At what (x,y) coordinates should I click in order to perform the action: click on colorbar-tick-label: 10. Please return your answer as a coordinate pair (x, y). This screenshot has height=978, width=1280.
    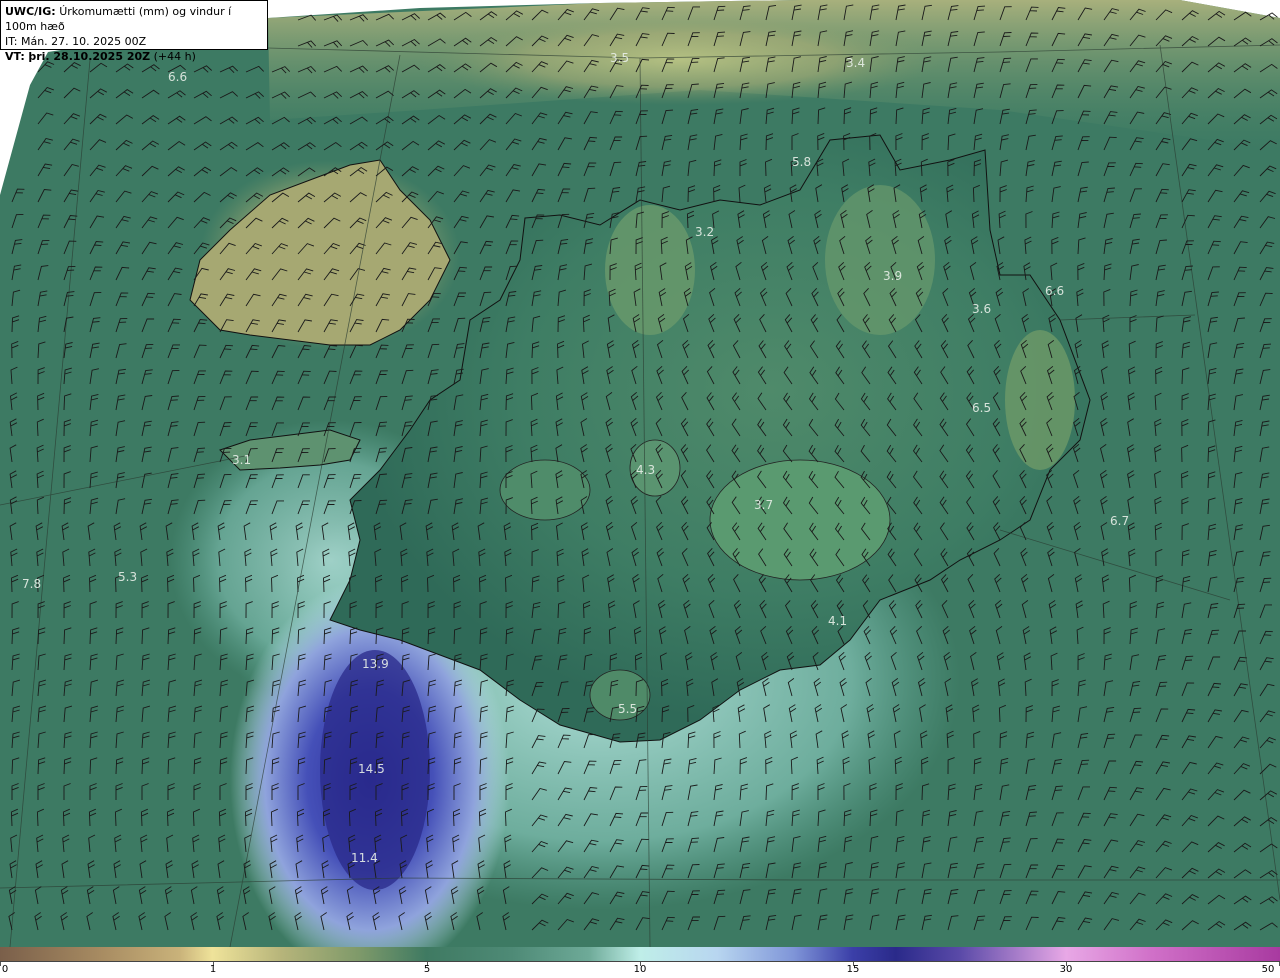
    Looking at the image, I should click on (640, 969).